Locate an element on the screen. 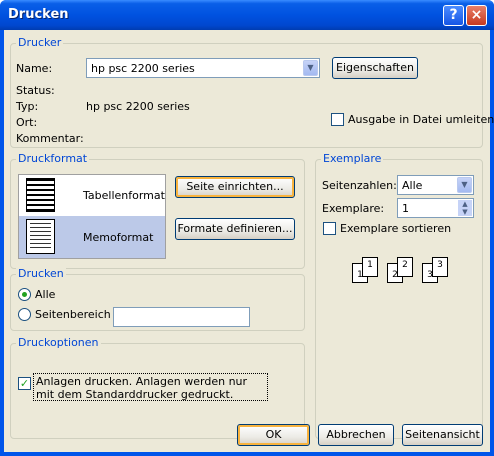 This screenshot has height=456, width=494. group-drucker-label: Drucker is located at coordinates (40, 42).